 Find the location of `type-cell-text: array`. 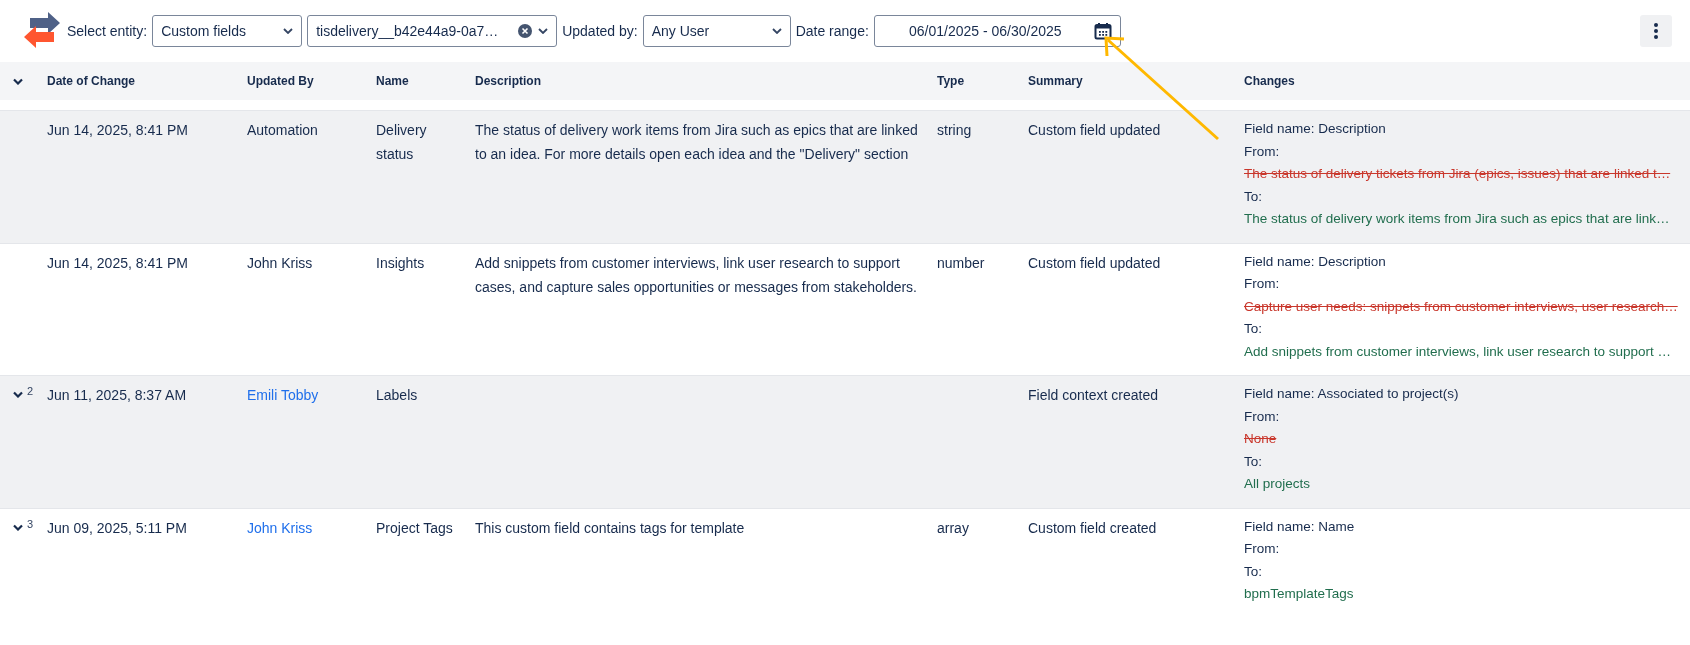

type-cell-text: array is located at coordinates (953, 528).